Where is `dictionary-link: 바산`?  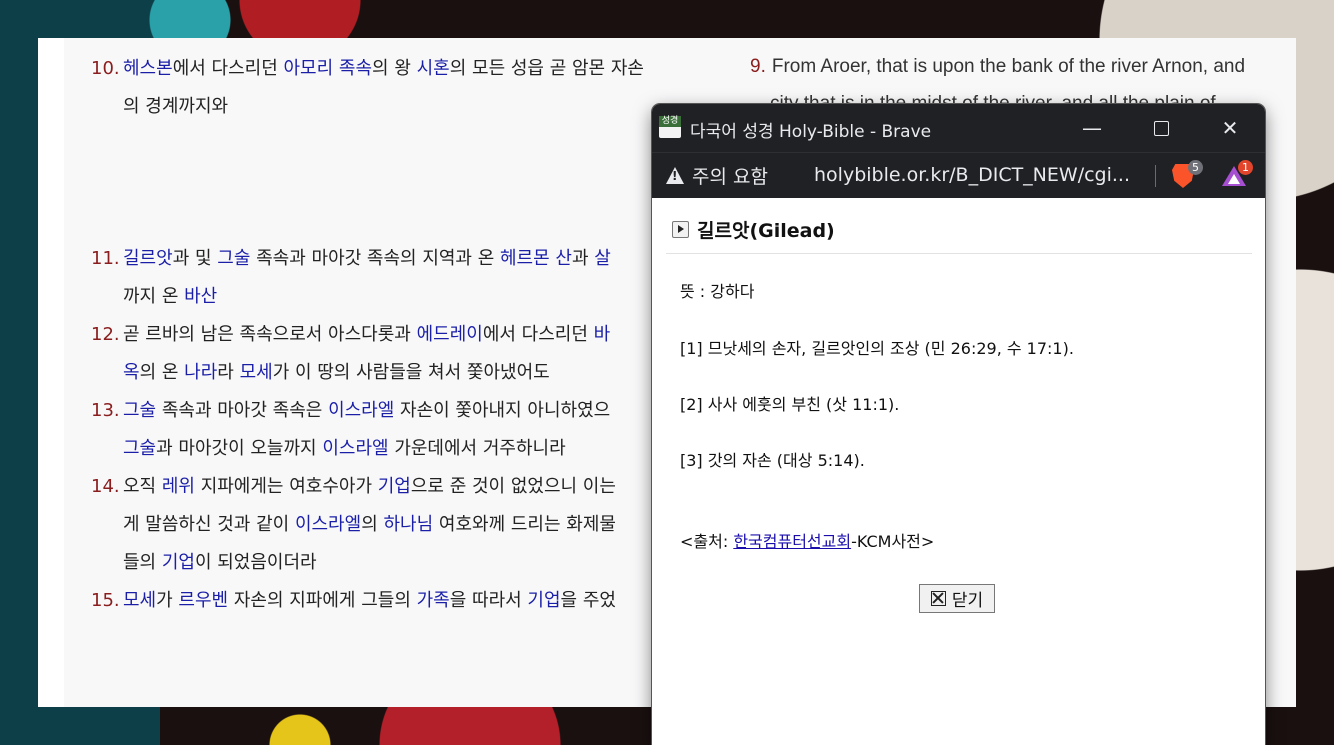 dictionary-link: 바산 is located at coordinates (200, 296).